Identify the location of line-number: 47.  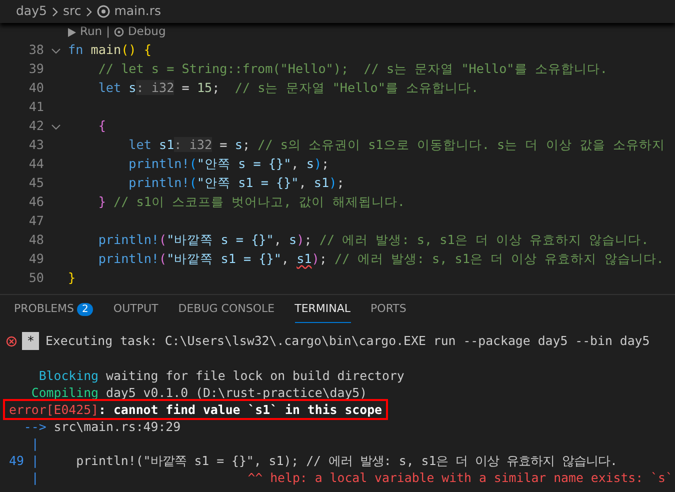
(36, 221).